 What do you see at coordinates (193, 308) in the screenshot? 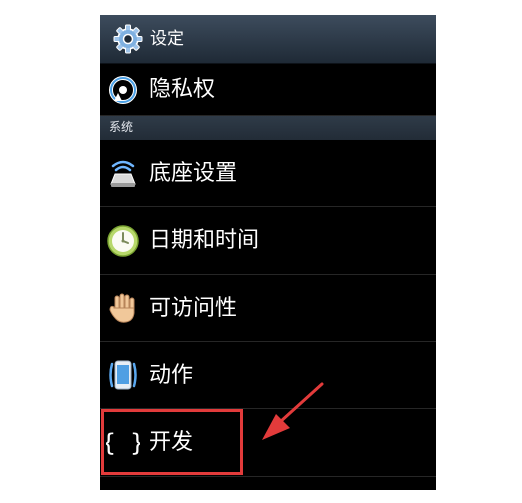
I see `settings-item-label: 可访问性` at bounding box center [193, 308].